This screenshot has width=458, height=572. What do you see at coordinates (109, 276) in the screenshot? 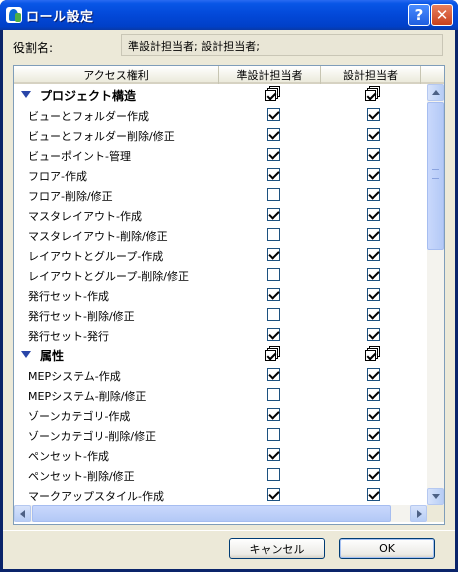
I see `access-right-label: レイアウトとグループ-削除/修正` at bounding box center [109, 276].